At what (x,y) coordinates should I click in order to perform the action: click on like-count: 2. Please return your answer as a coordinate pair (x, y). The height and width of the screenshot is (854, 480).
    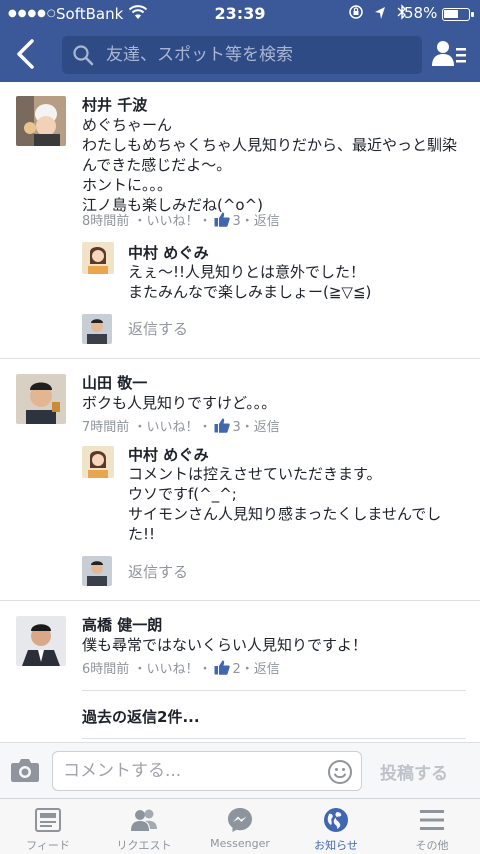
    Looking at the image, I should click on (236, 669).